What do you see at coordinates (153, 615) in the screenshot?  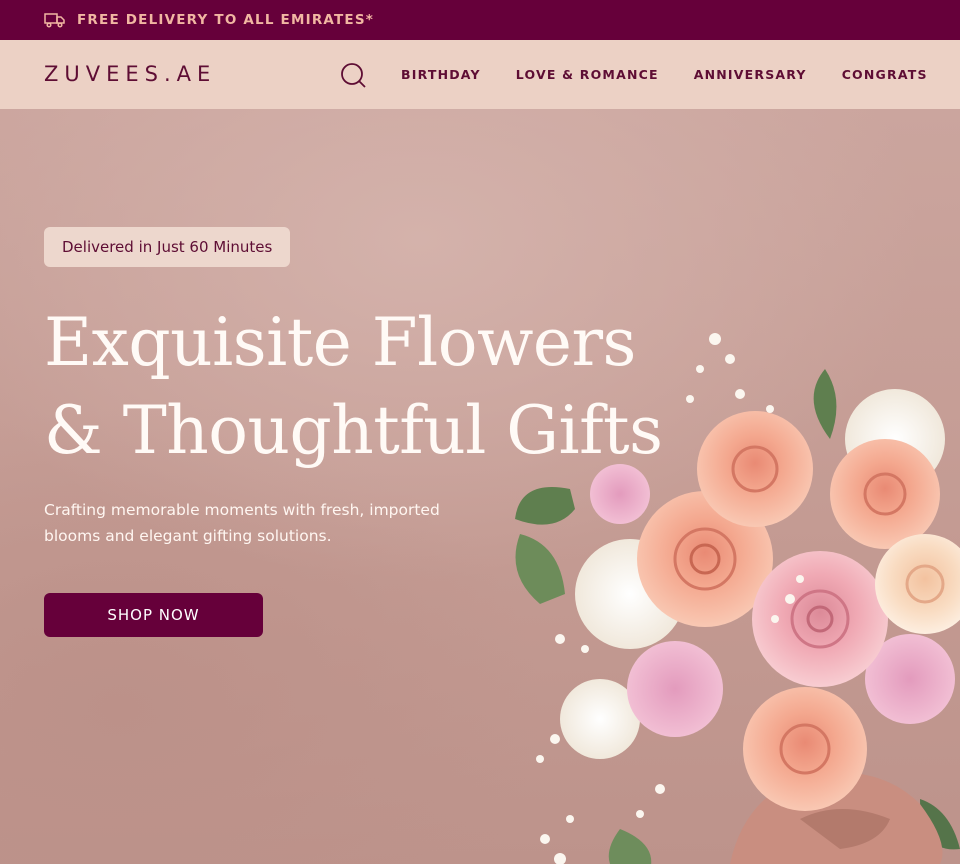 I see `shop-now-button: SHOP NOW` at bounding box center [153, 615].